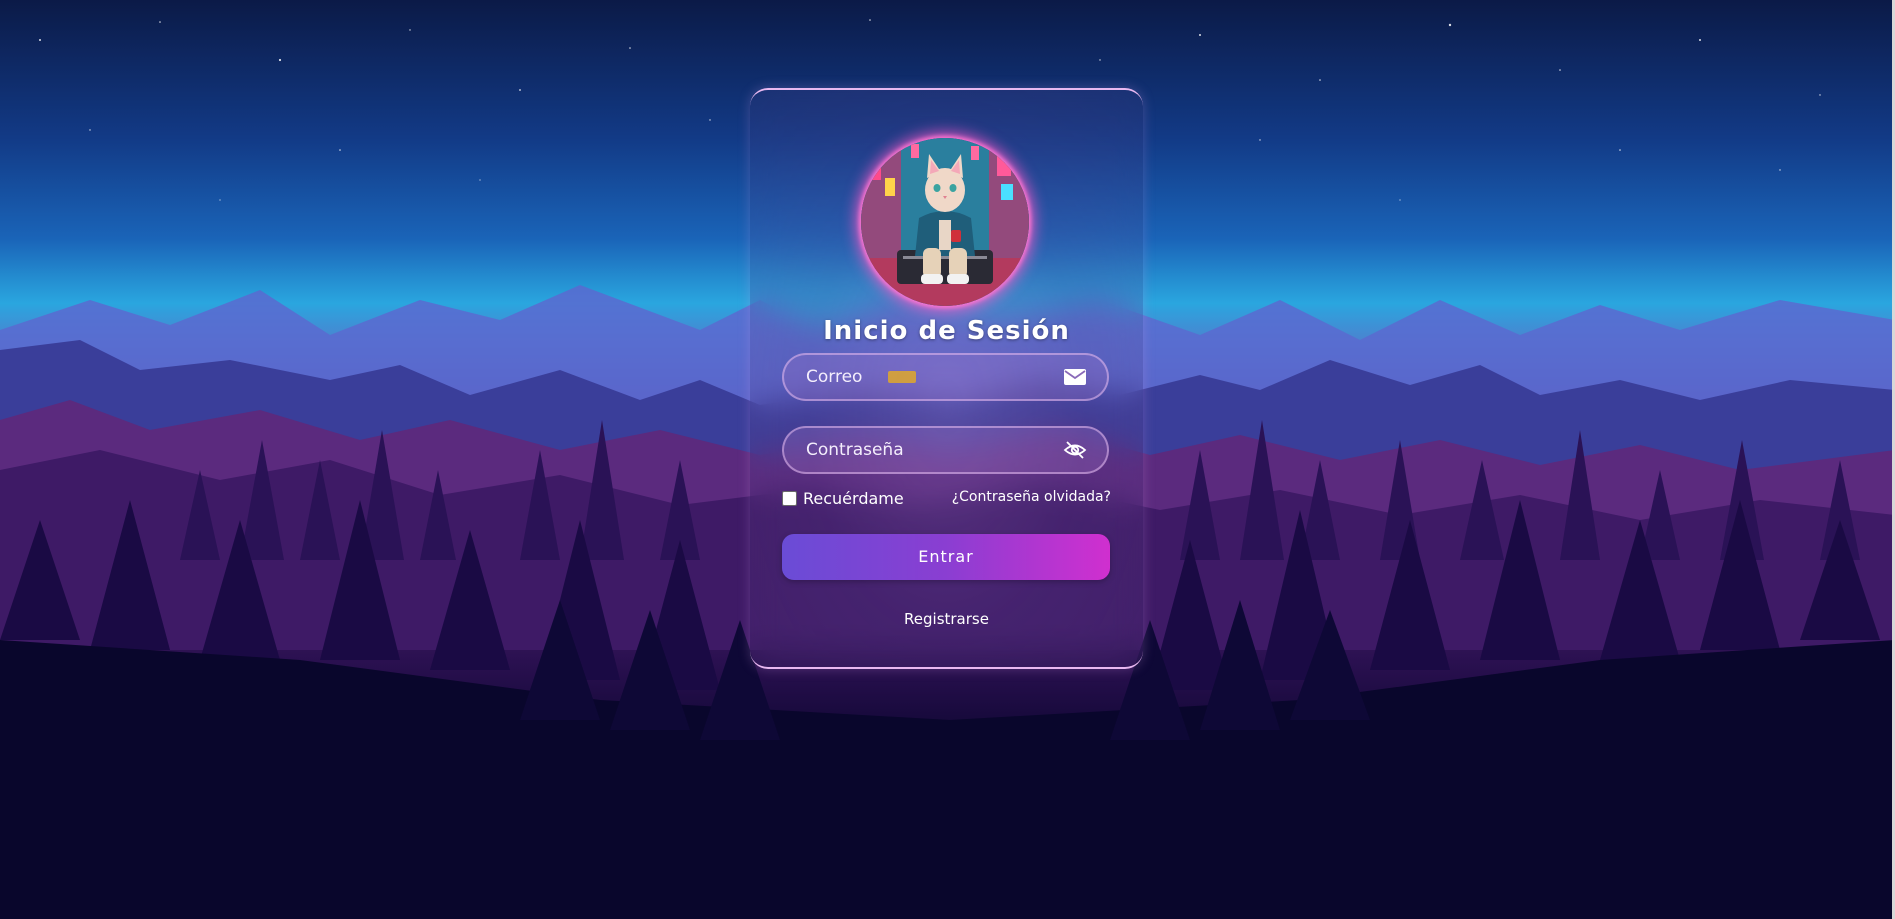  I want to click on eye-slash-icon, so click(1075, 450).